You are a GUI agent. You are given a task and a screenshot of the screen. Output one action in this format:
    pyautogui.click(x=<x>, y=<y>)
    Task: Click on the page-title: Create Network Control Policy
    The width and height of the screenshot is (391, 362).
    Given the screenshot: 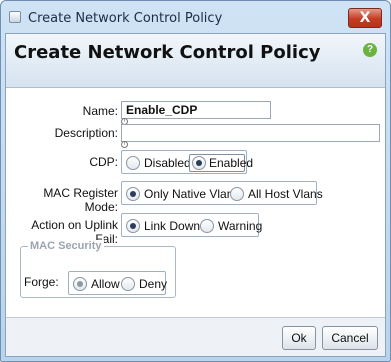 What is the action you would take?
    pyautogui.click(x=167, y=52)
    